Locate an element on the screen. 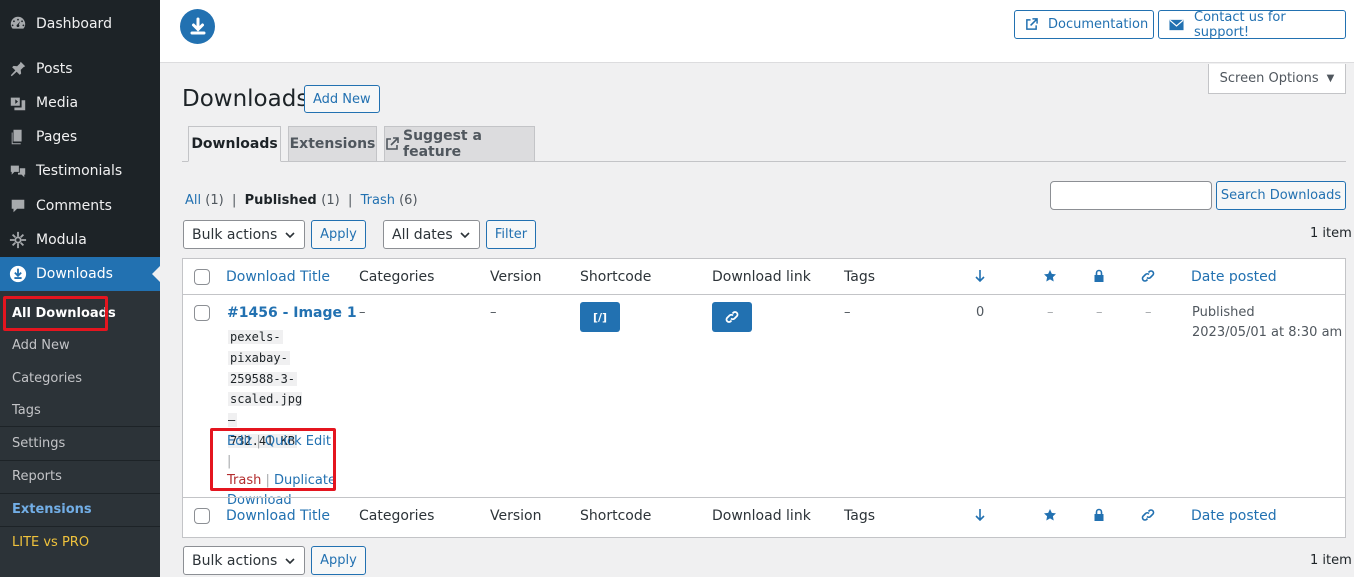  submenu-tags: Tags is located at coordinates (26, 411).